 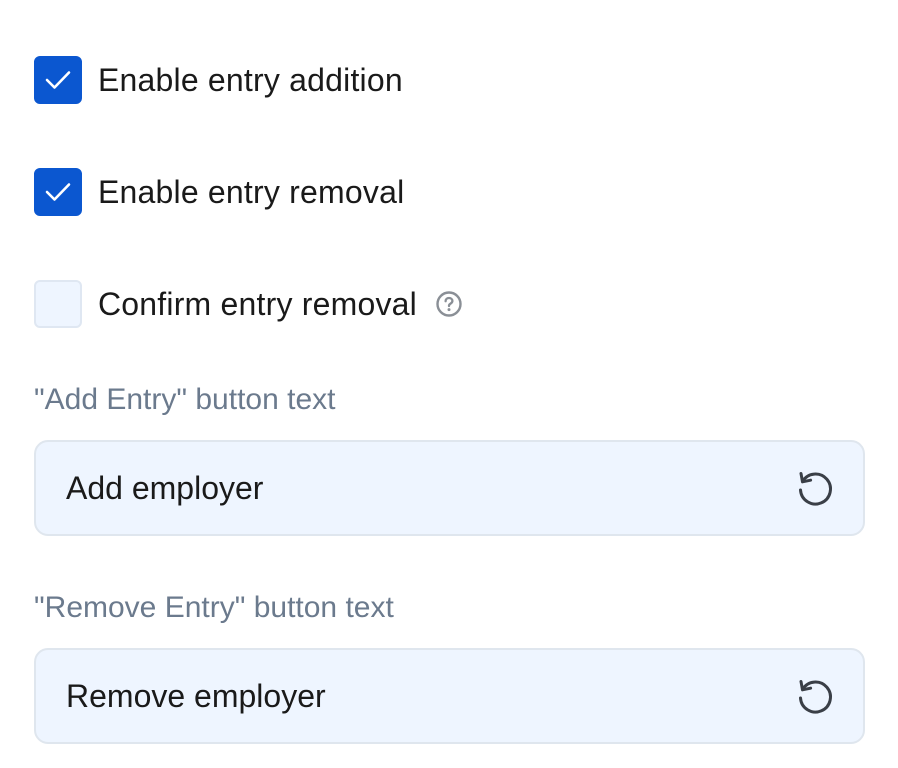 What do you see at coordinates (429, 696) in the screenshot?
I see `remove-entry-text-value: Remove employer` at bounding box center [429, 696].